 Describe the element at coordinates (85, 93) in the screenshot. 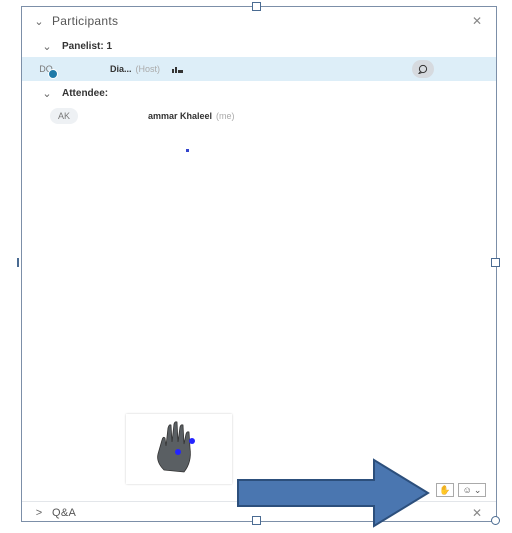

I see `attendee-section-label: Attendee:` at that location.